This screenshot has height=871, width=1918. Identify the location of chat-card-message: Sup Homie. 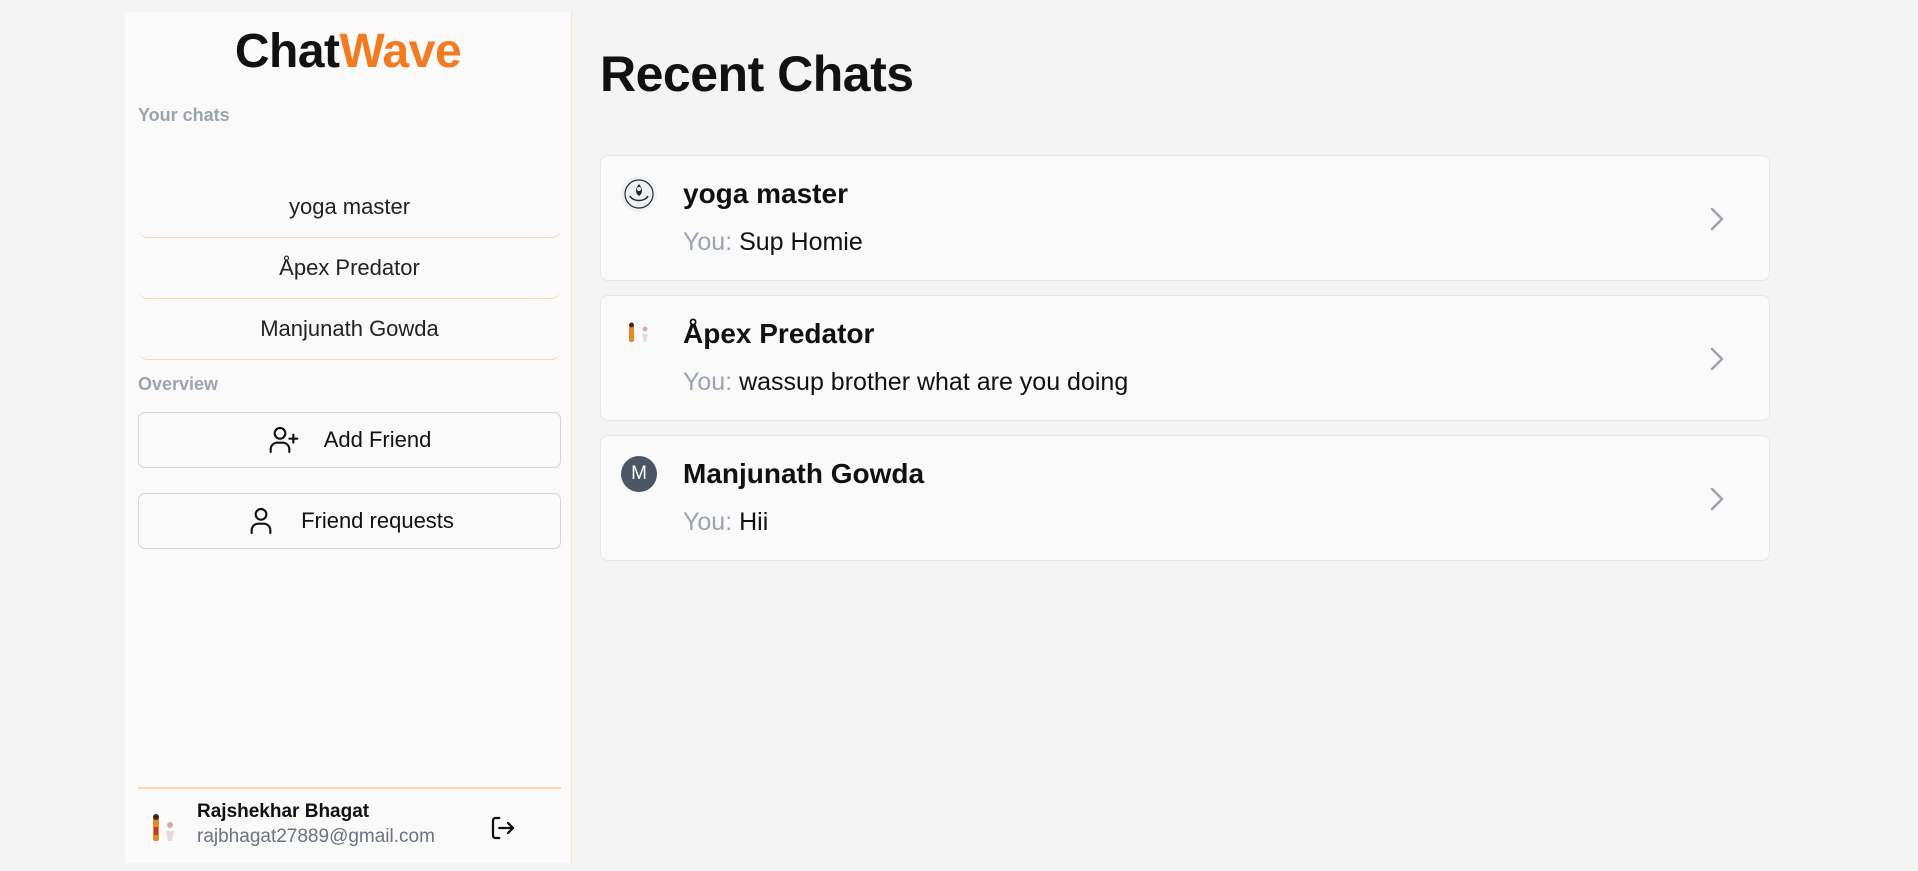
(801, 242).